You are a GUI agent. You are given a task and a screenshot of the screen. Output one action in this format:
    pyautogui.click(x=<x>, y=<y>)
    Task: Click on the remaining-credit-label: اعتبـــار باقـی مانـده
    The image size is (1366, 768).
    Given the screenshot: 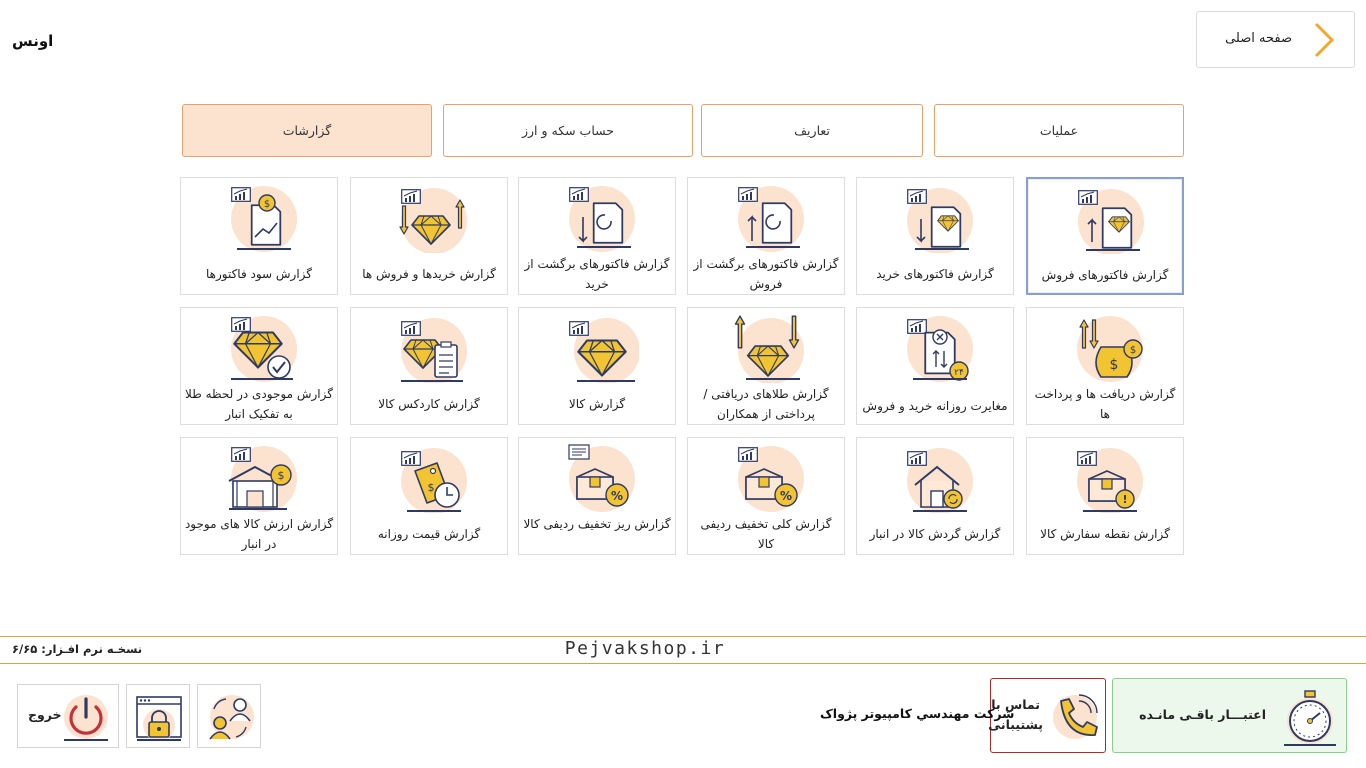 What is the action you would take?
    pyautogui.click(x=1202, y=714)
    